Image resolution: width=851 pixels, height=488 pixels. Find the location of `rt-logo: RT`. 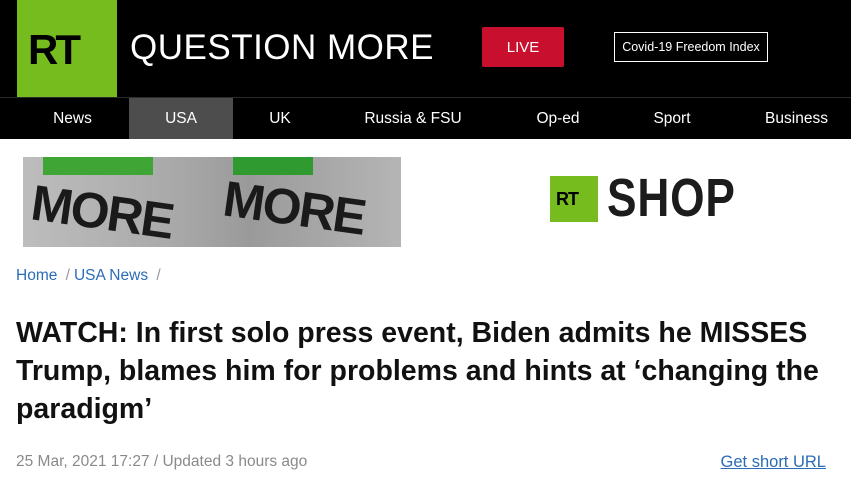

rt-logo: RT is located at coordinates (67, 48).